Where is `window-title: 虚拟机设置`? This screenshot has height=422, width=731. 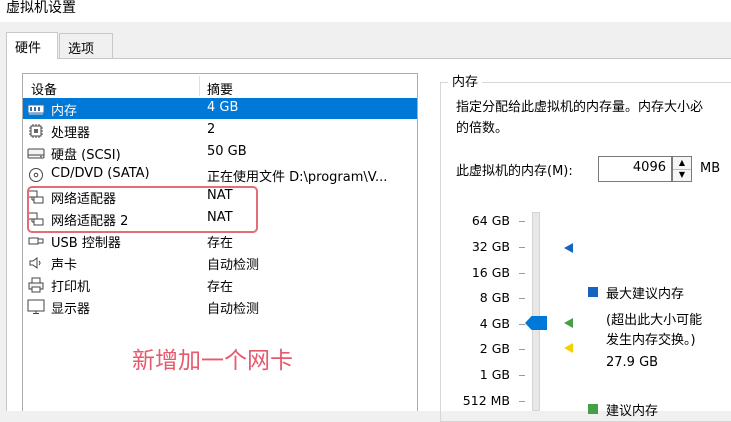 window-title: 虚拟机设置 is located at coordinates (41, 8).